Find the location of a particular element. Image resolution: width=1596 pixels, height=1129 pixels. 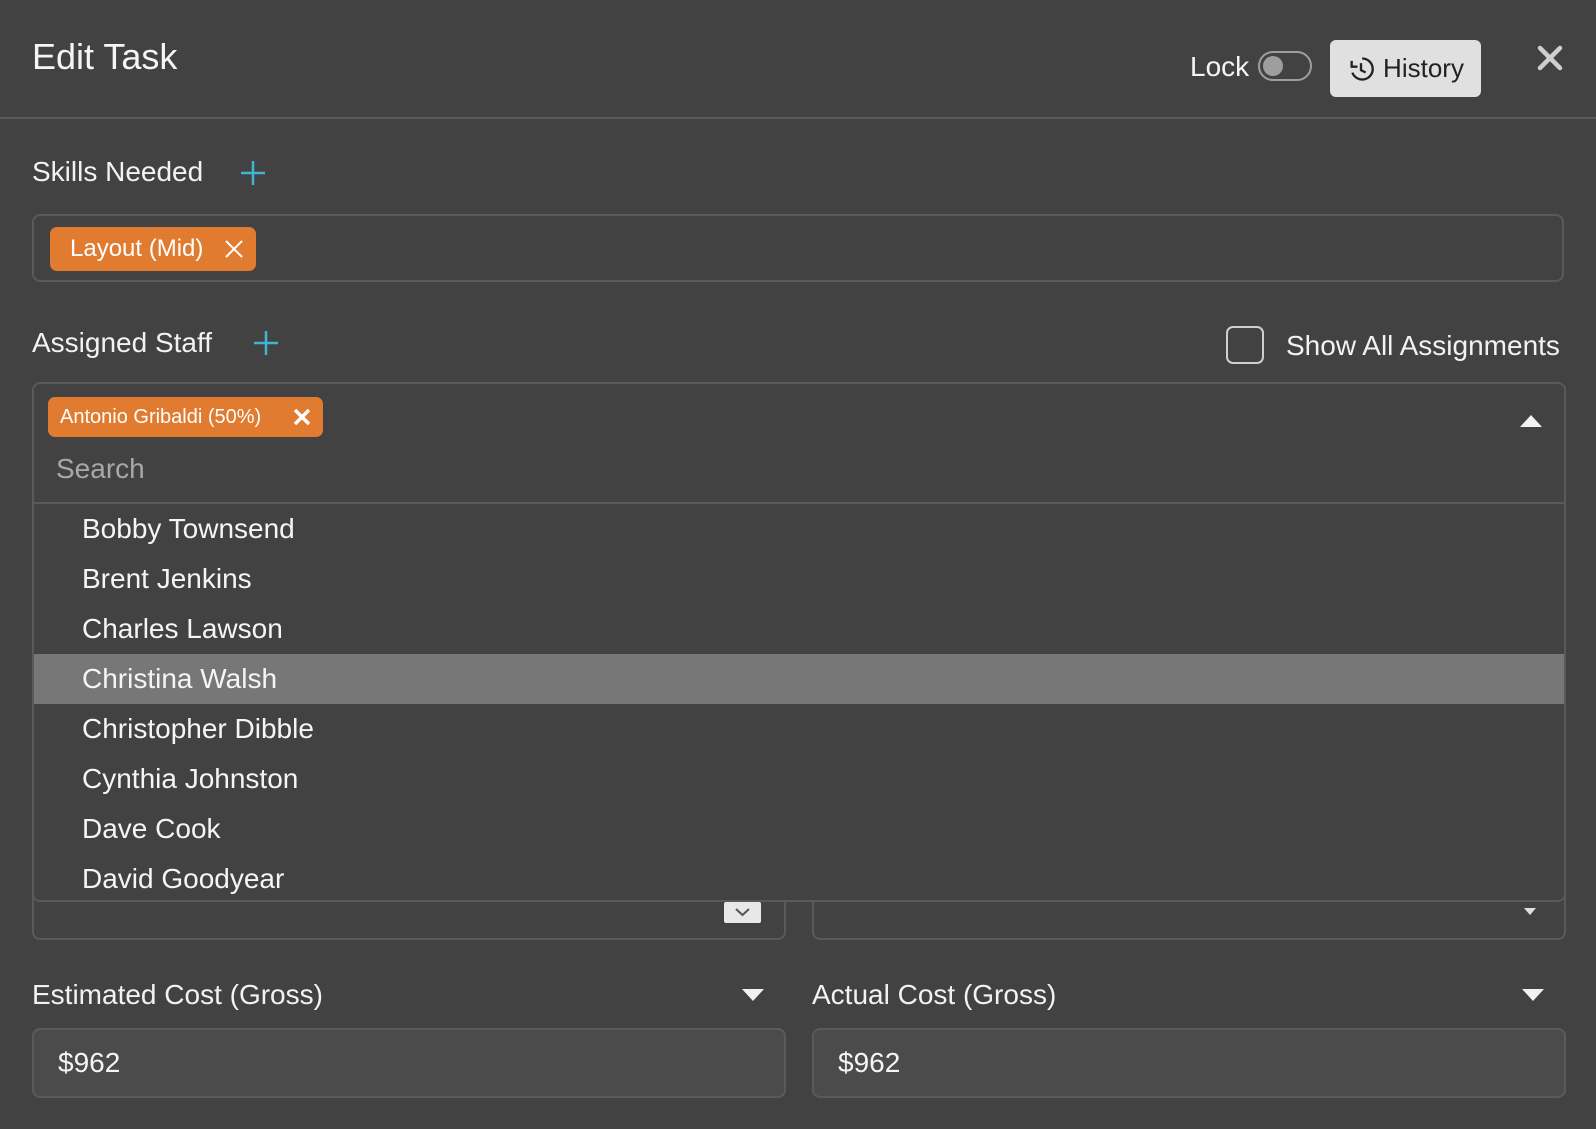

collapse-dropdown-button is located at coordinates (1531, 420).